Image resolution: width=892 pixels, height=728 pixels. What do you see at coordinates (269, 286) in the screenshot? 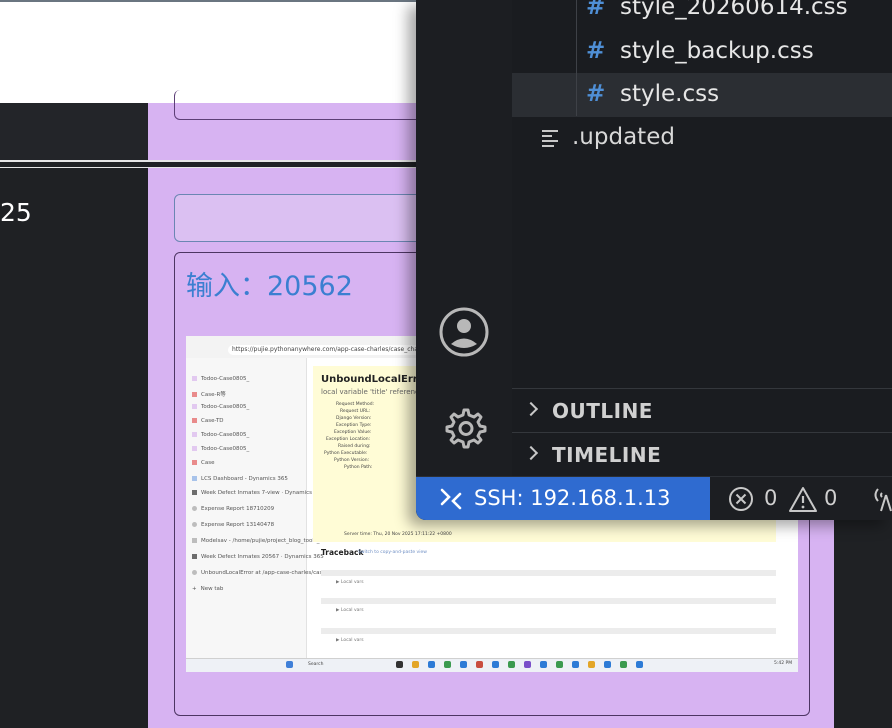
I see `input-label: 输入：20562` at bounding box center [269, 286].